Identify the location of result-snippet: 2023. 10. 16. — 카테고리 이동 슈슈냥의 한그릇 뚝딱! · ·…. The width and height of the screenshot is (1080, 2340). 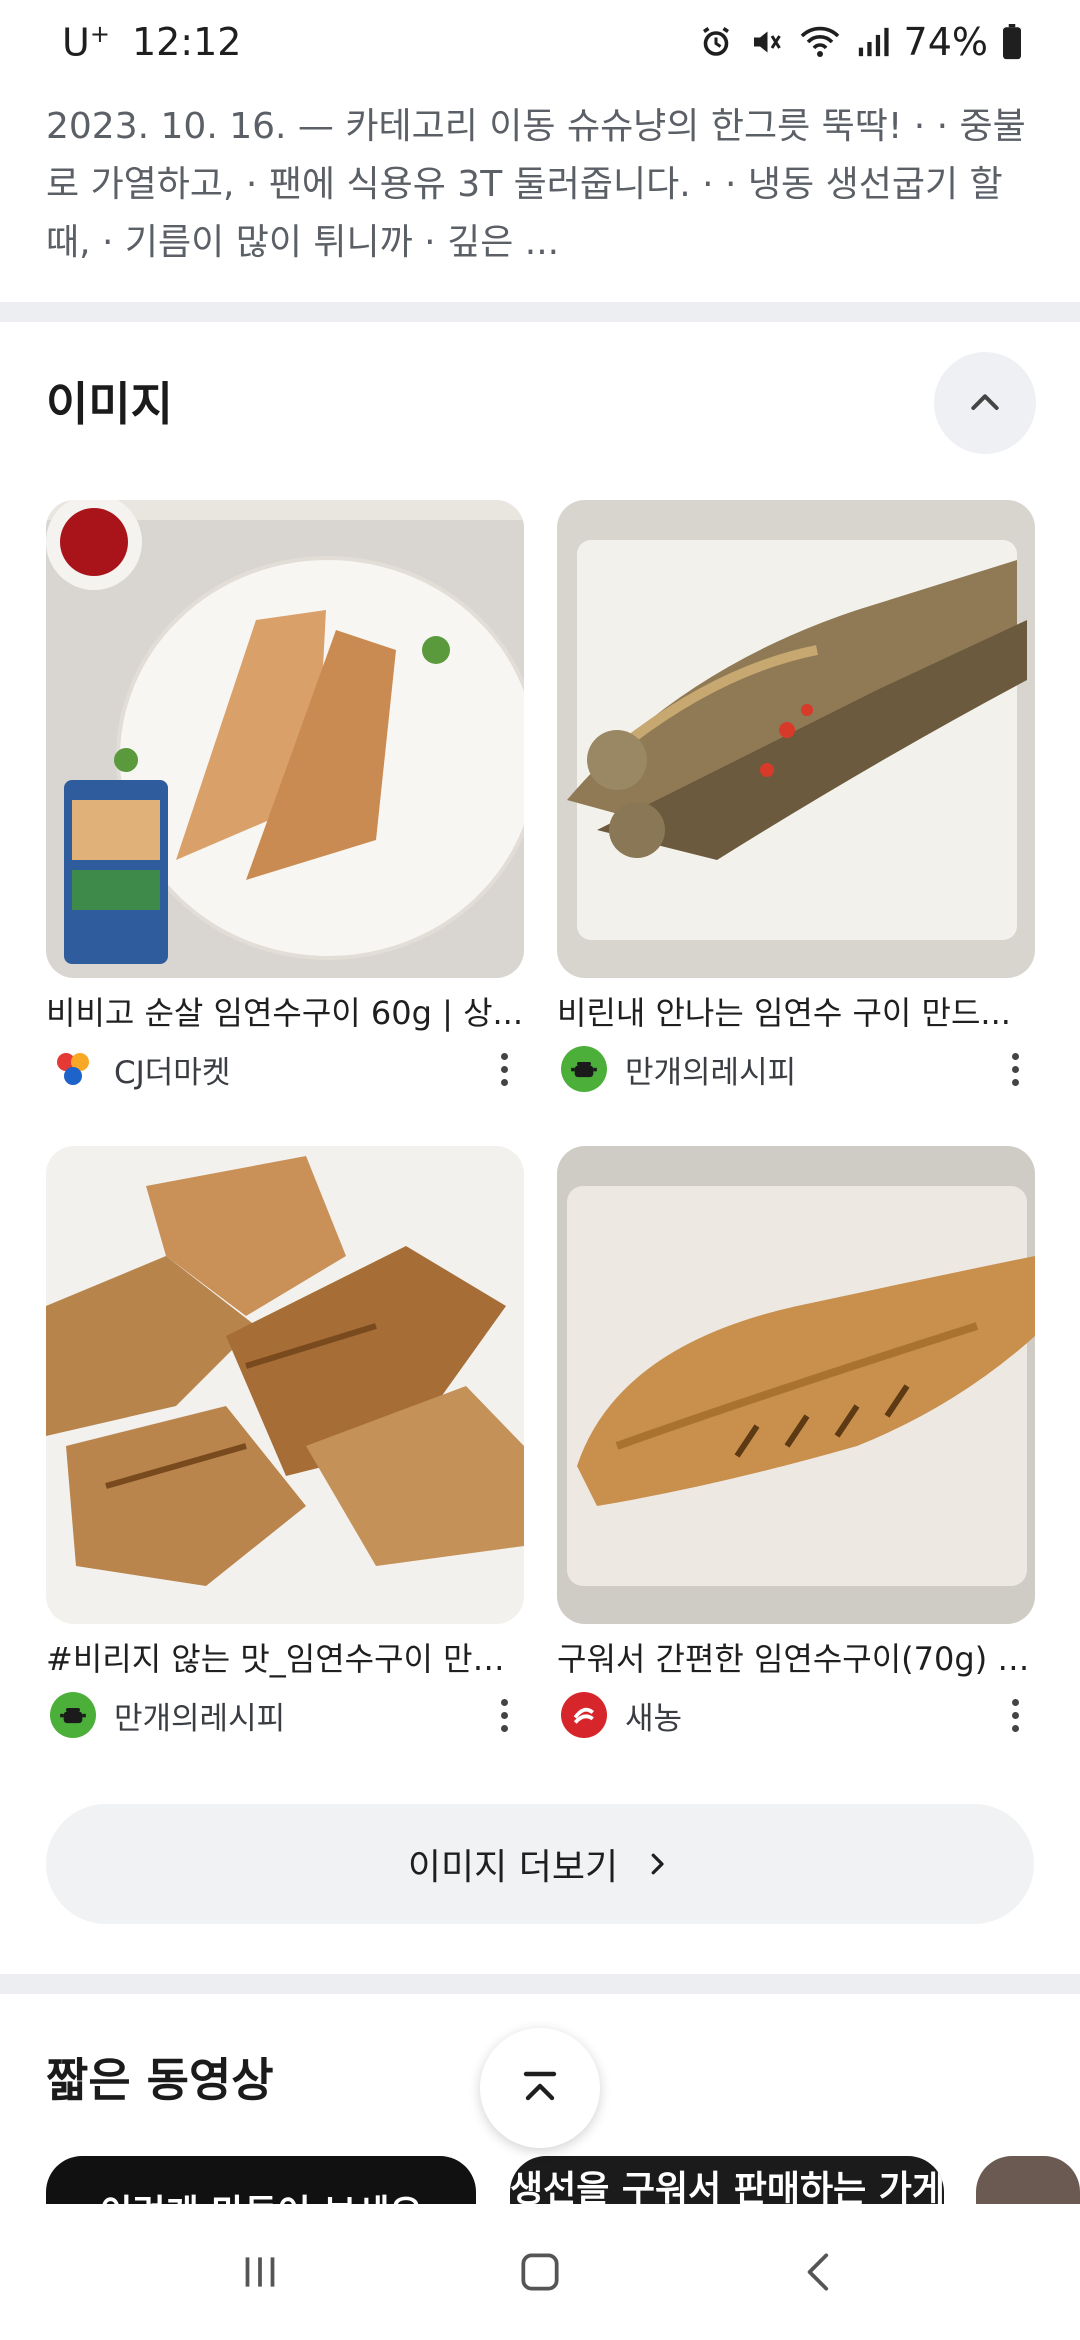
(541, 185).